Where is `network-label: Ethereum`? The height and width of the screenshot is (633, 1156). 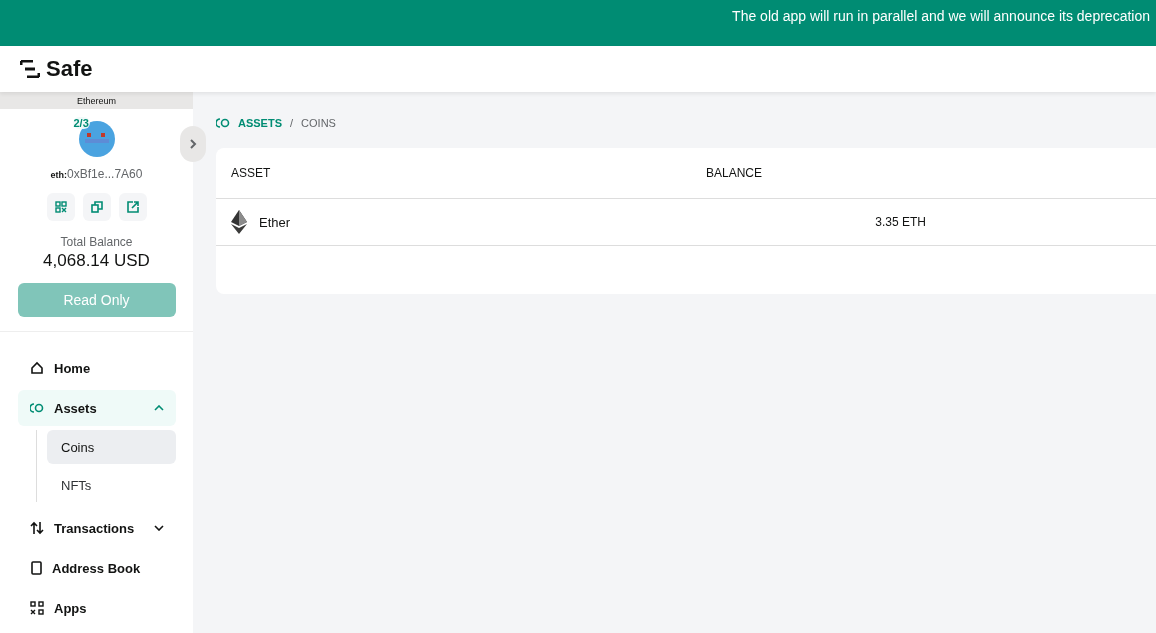
network-label: Ethereum is located at coordinates (96, 100).